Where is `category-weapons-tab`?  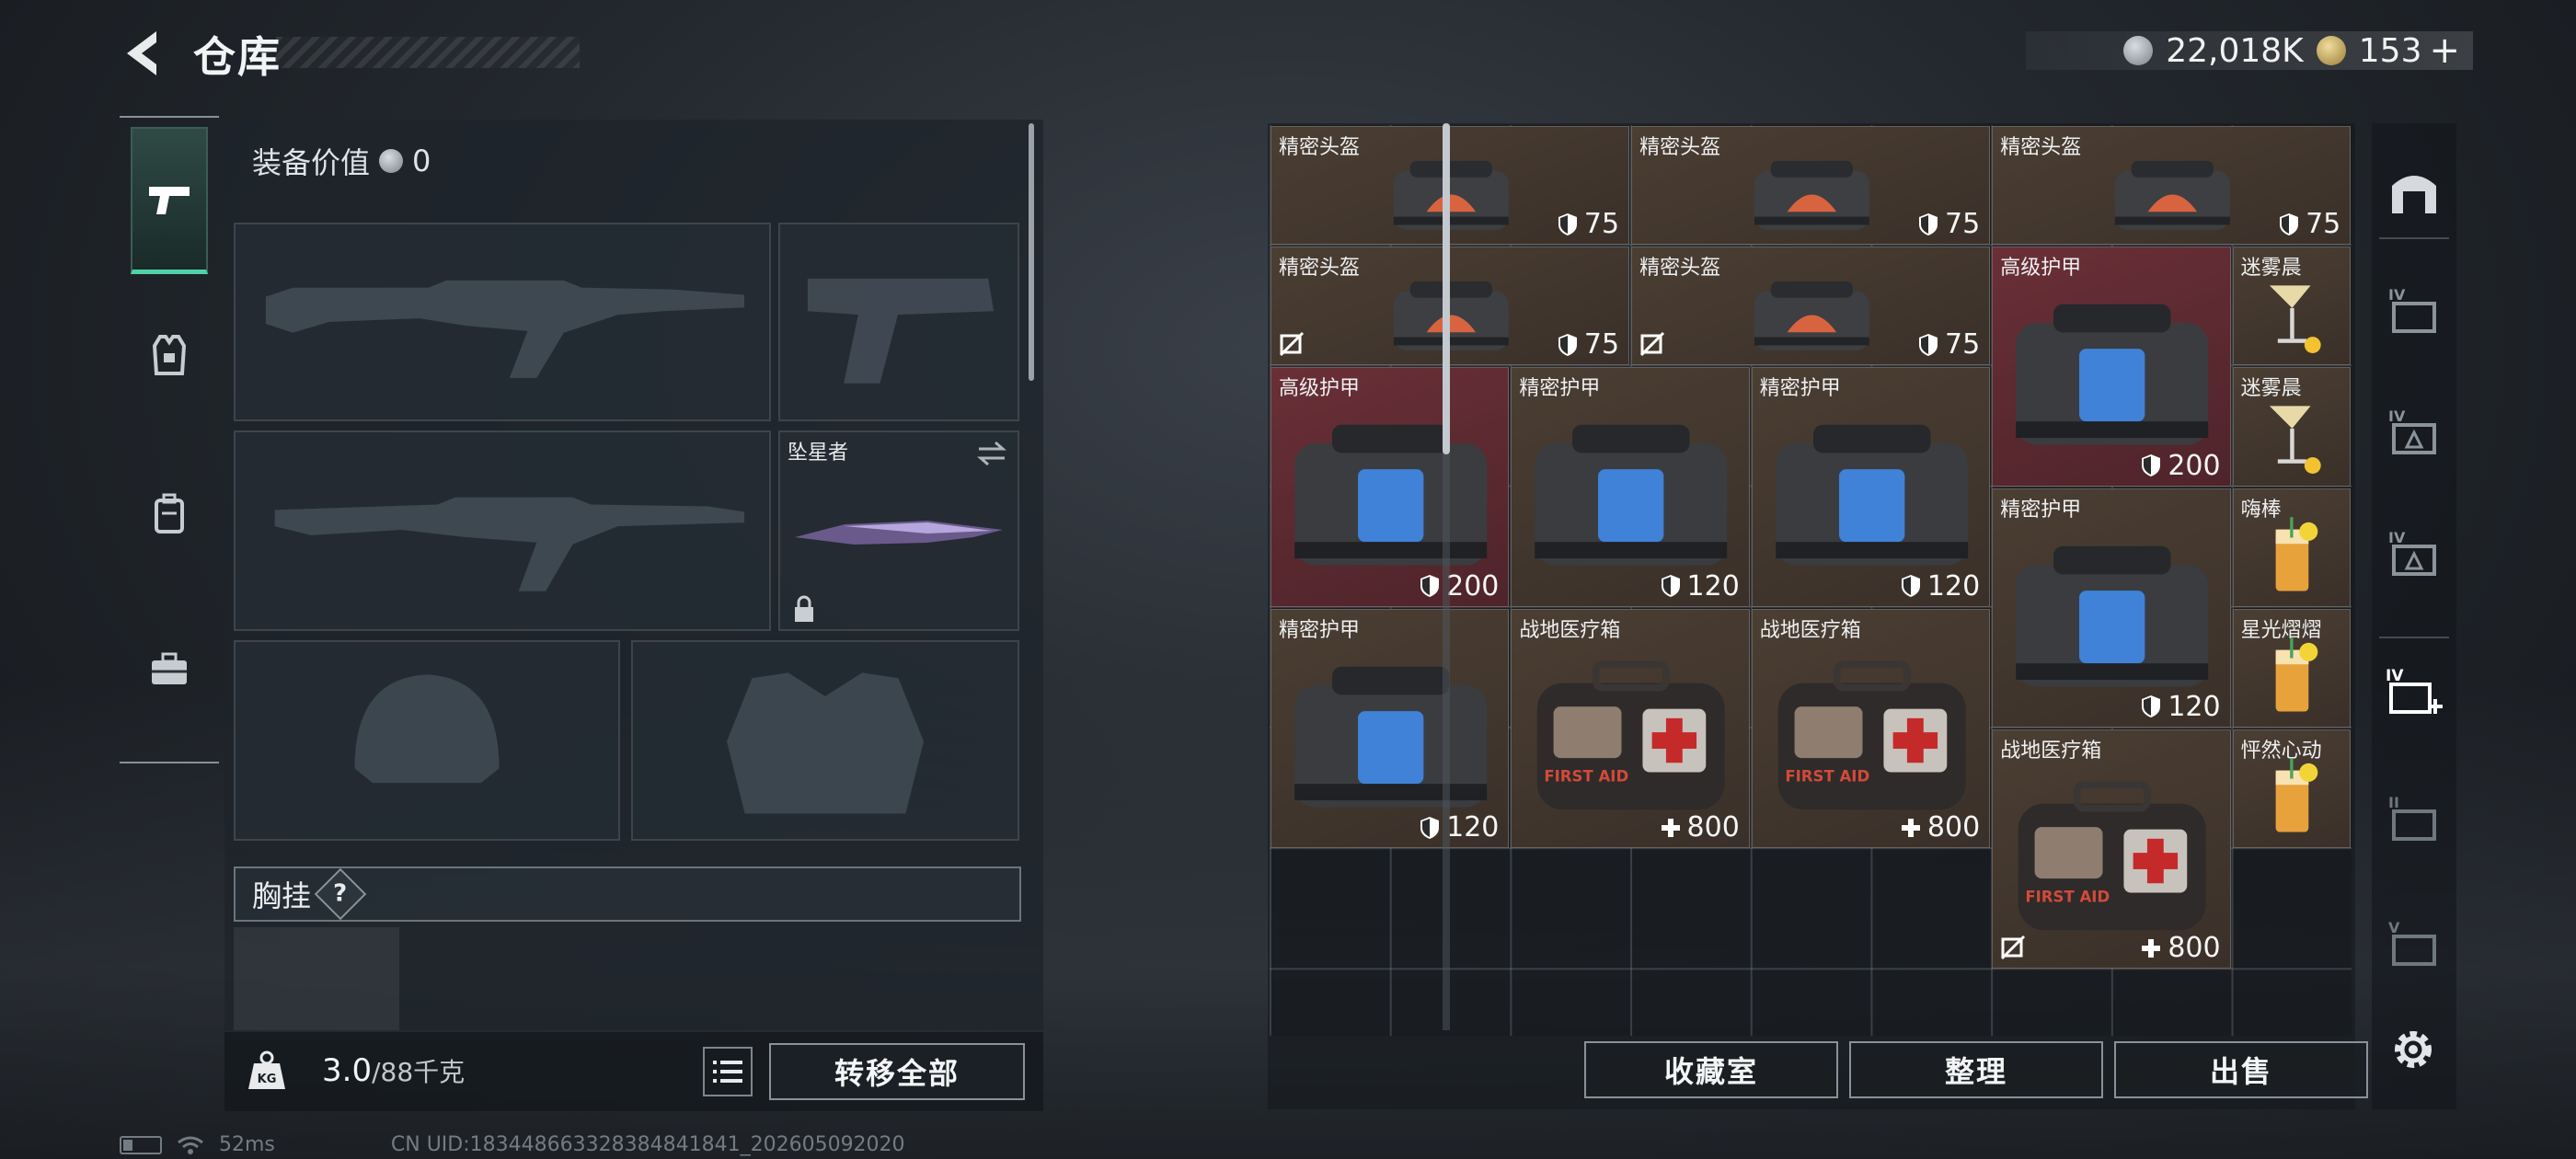
category-weapons-tab is located at coordinates (169, 200).